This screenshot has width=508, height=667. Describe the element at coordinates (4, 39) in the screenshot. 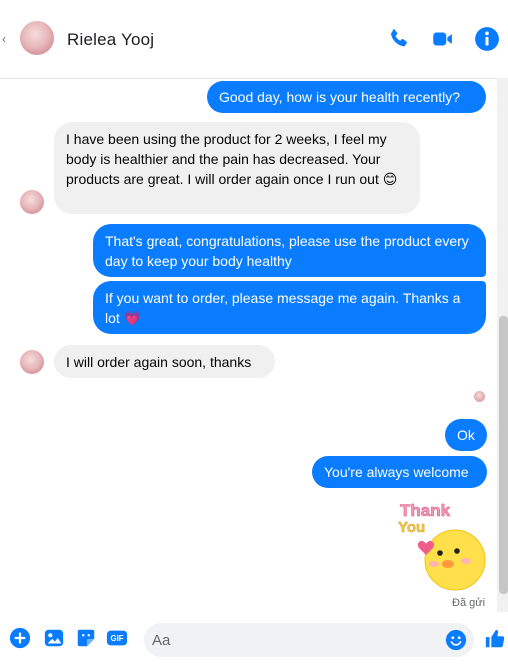

I see `back-chevron-icon: ‹` at that location.